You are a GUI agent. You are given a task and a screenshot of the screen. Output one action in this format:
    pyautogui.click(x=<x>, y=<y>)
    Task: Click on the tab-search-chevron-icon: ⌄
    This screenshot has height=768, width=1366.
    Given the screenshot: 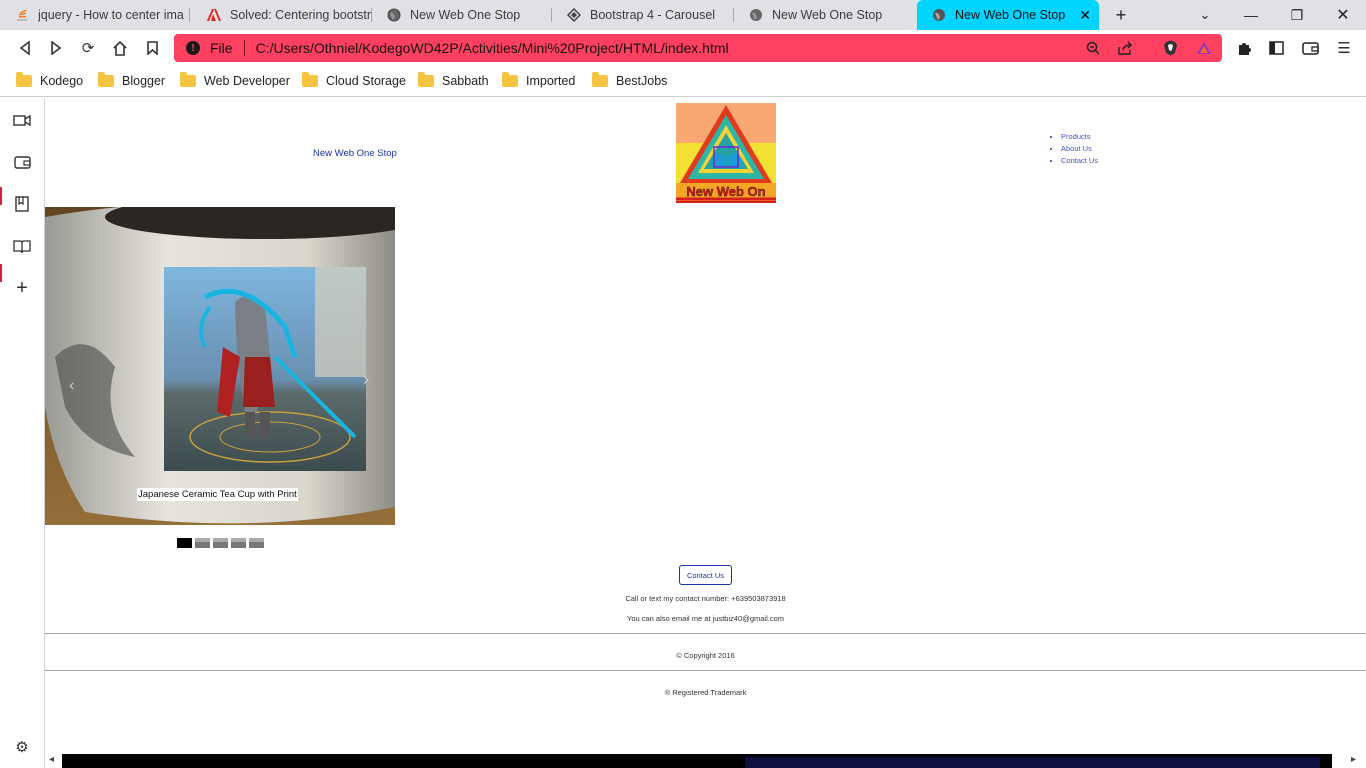 What is the action you would take?
    pyautogui.click(x=1205, y=15)
    